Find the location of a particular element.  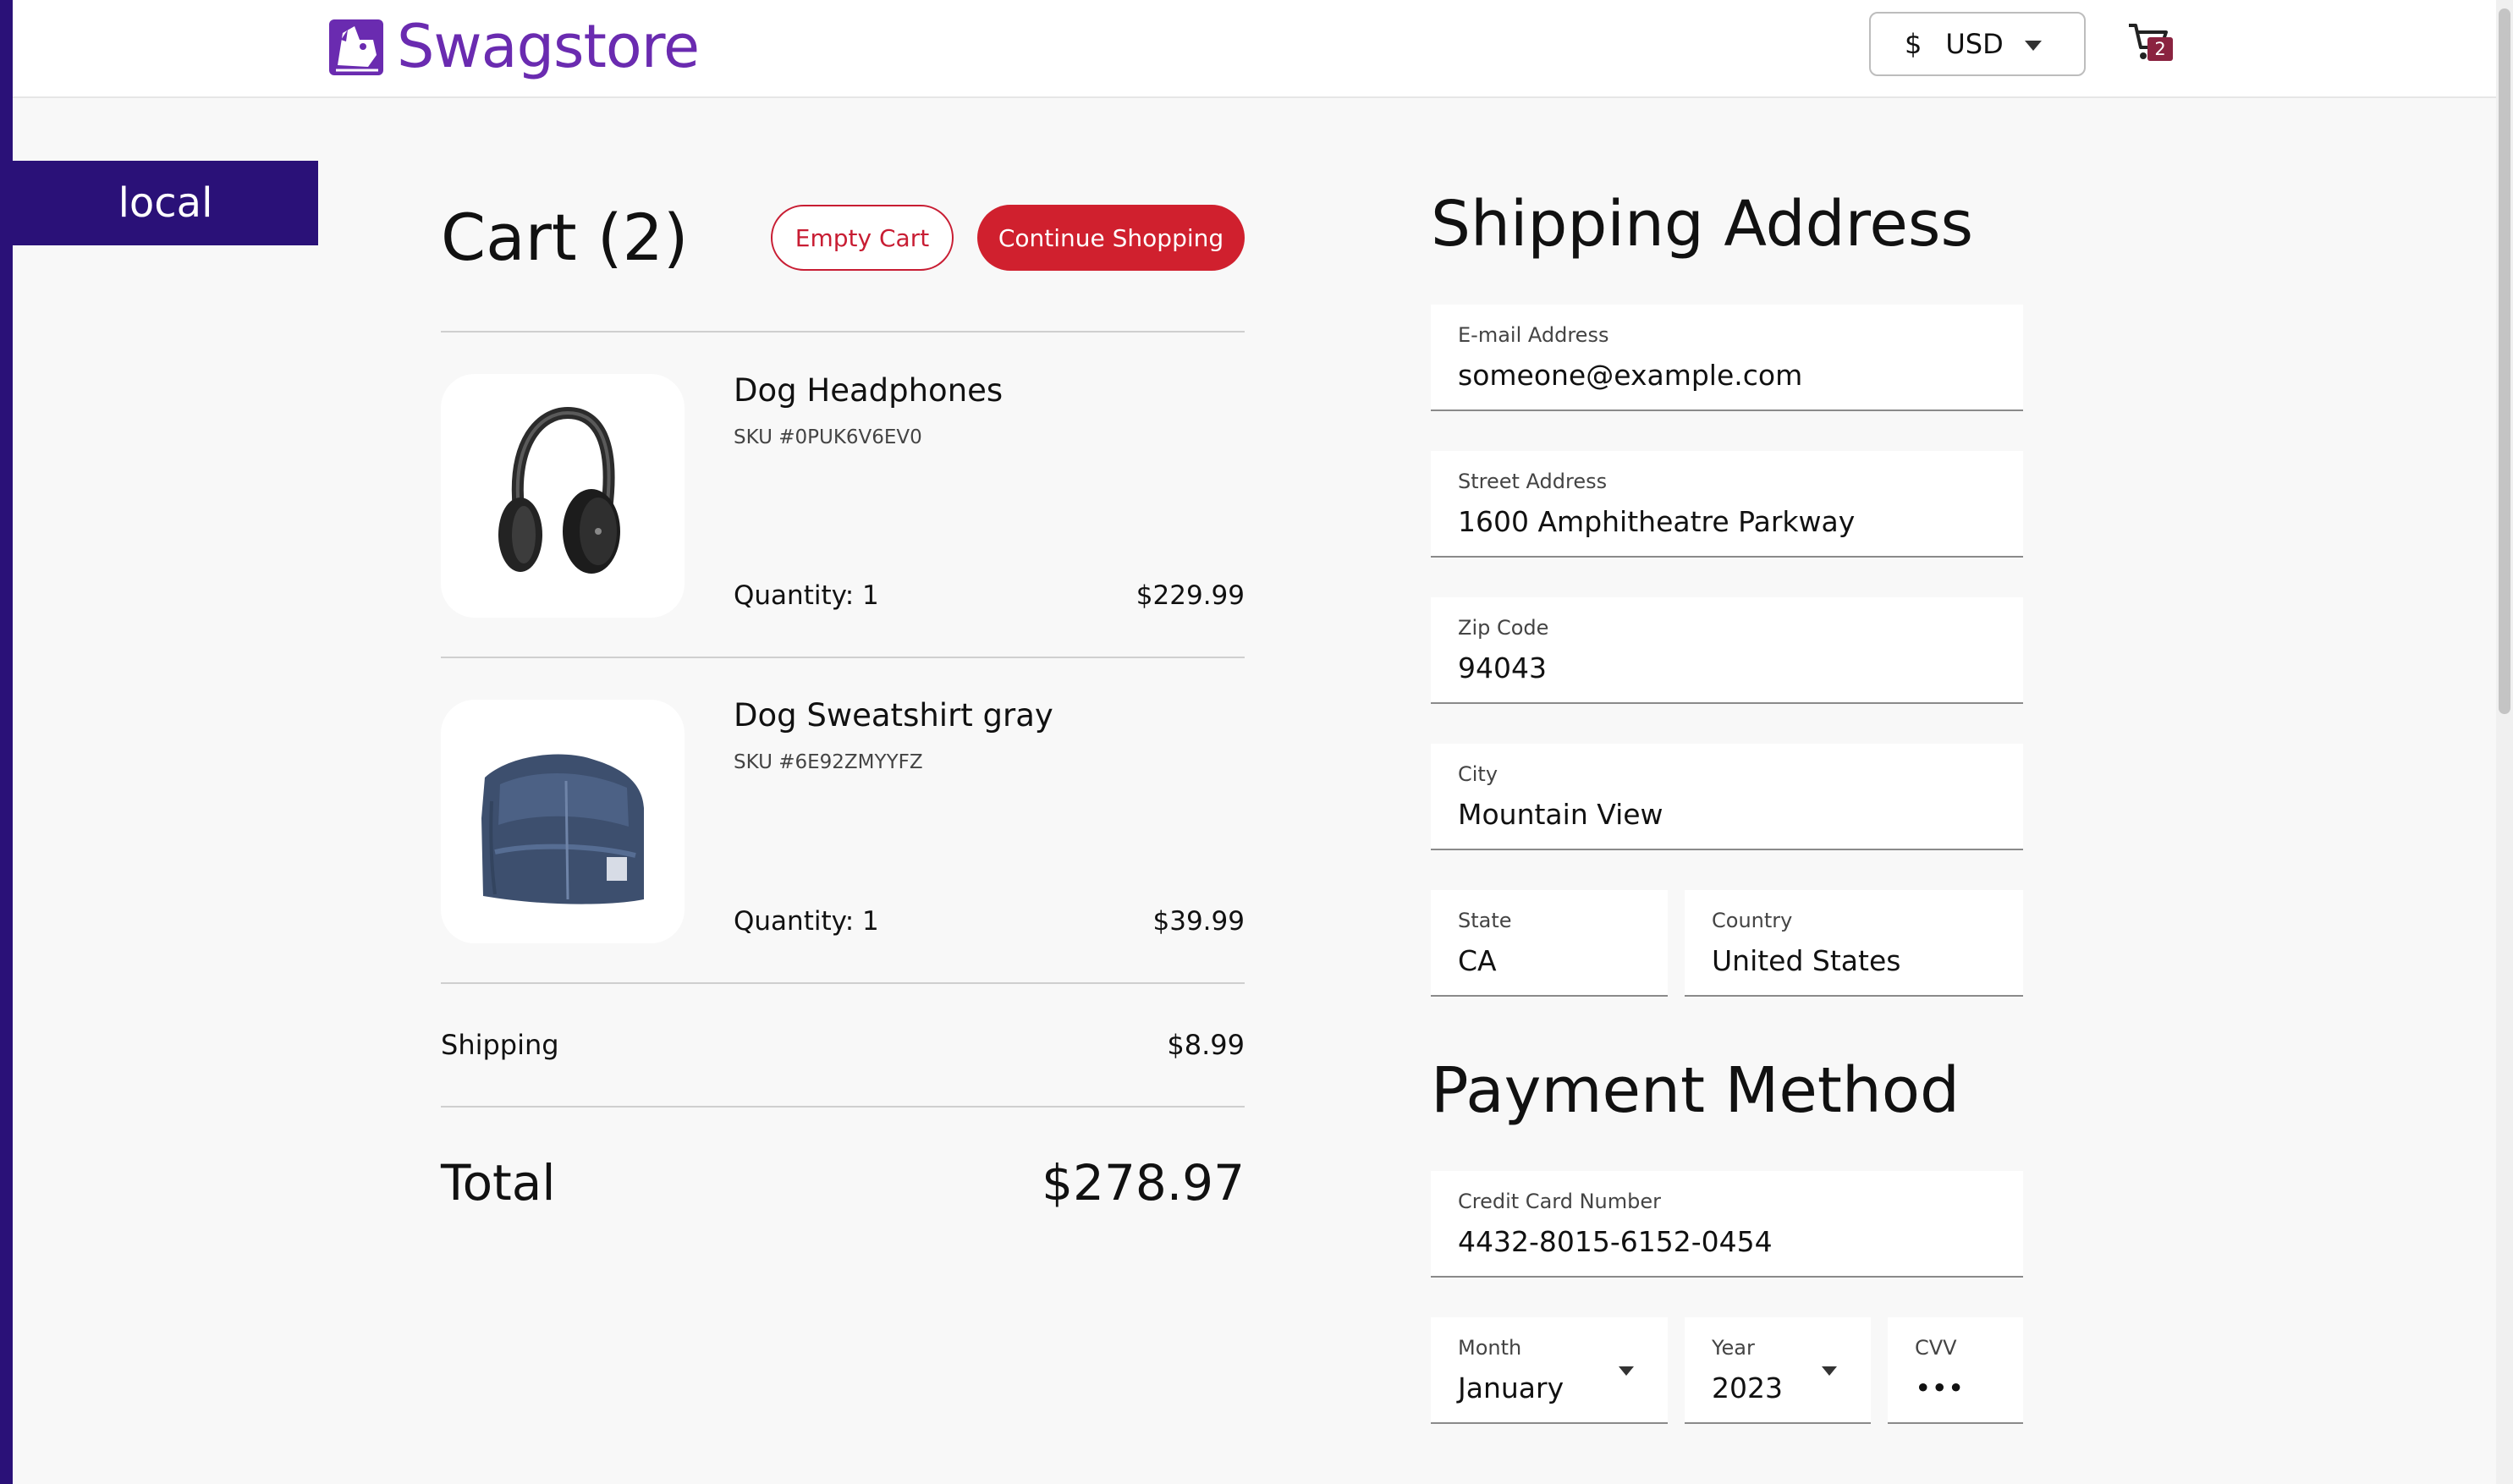

field-value: 2023 is located at coordinates (1748, 1387).